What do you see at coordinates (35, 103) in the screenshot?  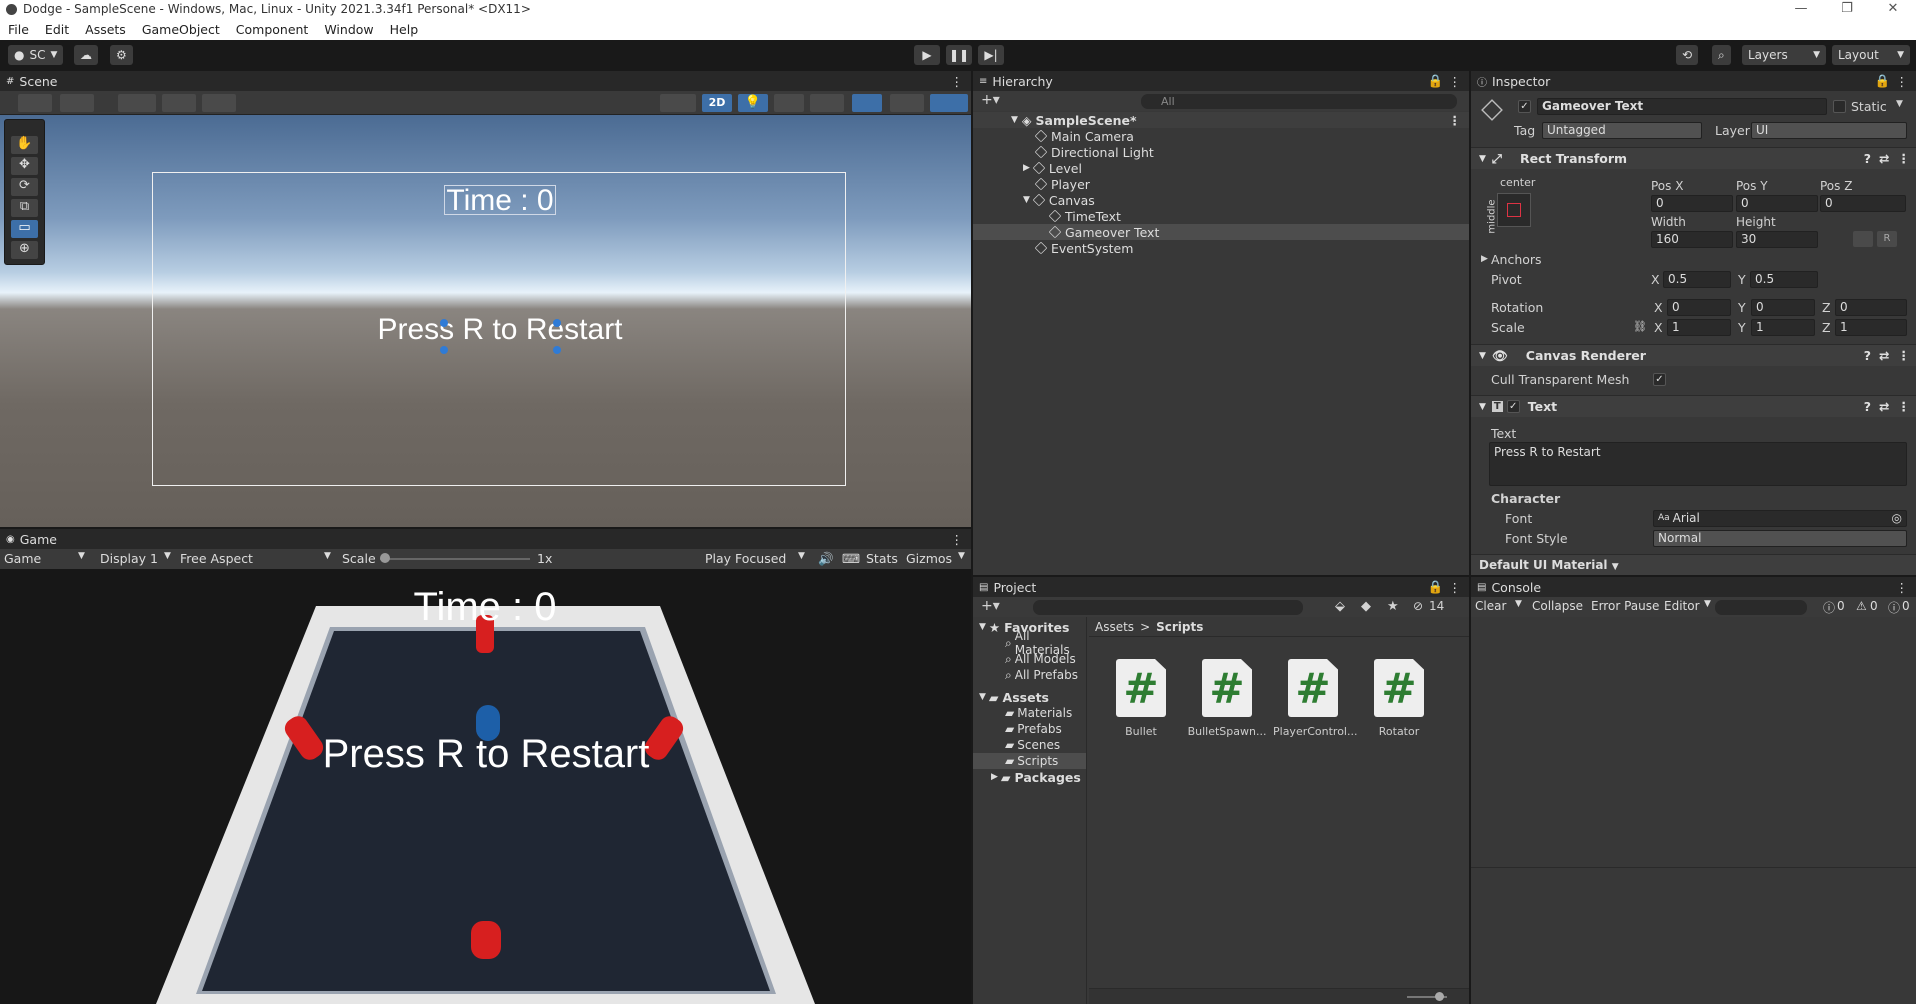 I see `draw-mode-dropdown` at bounding box center [35, 103].